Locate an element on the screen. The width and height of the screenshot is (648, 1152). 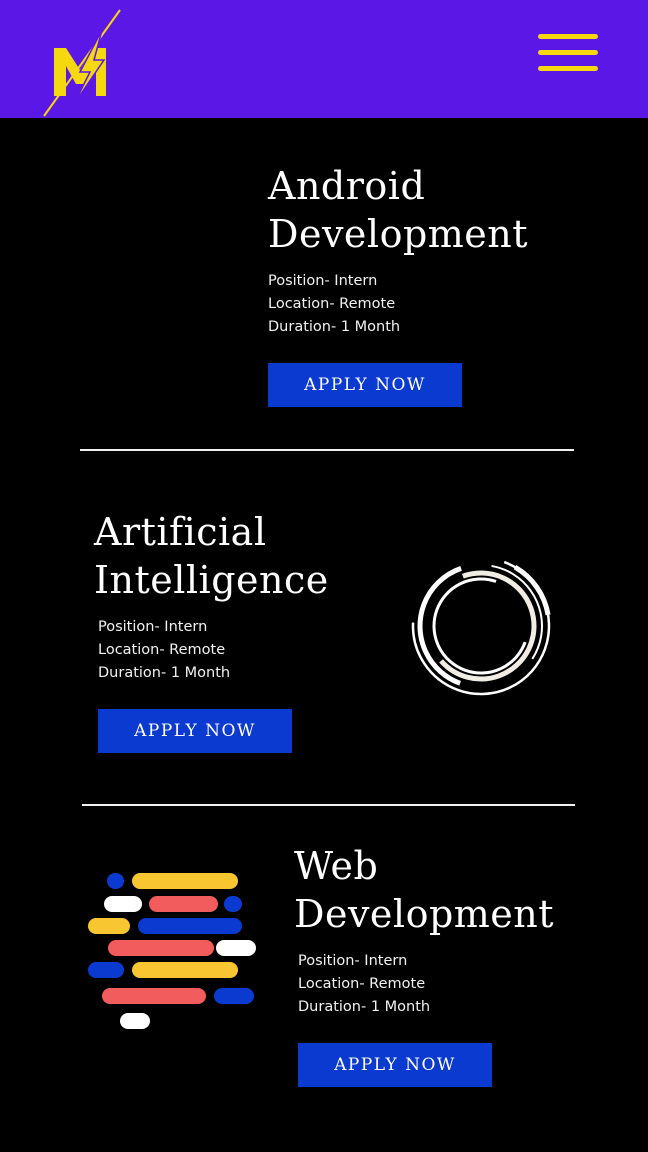
card-title: Web Development is located at coordinates (424, 890).